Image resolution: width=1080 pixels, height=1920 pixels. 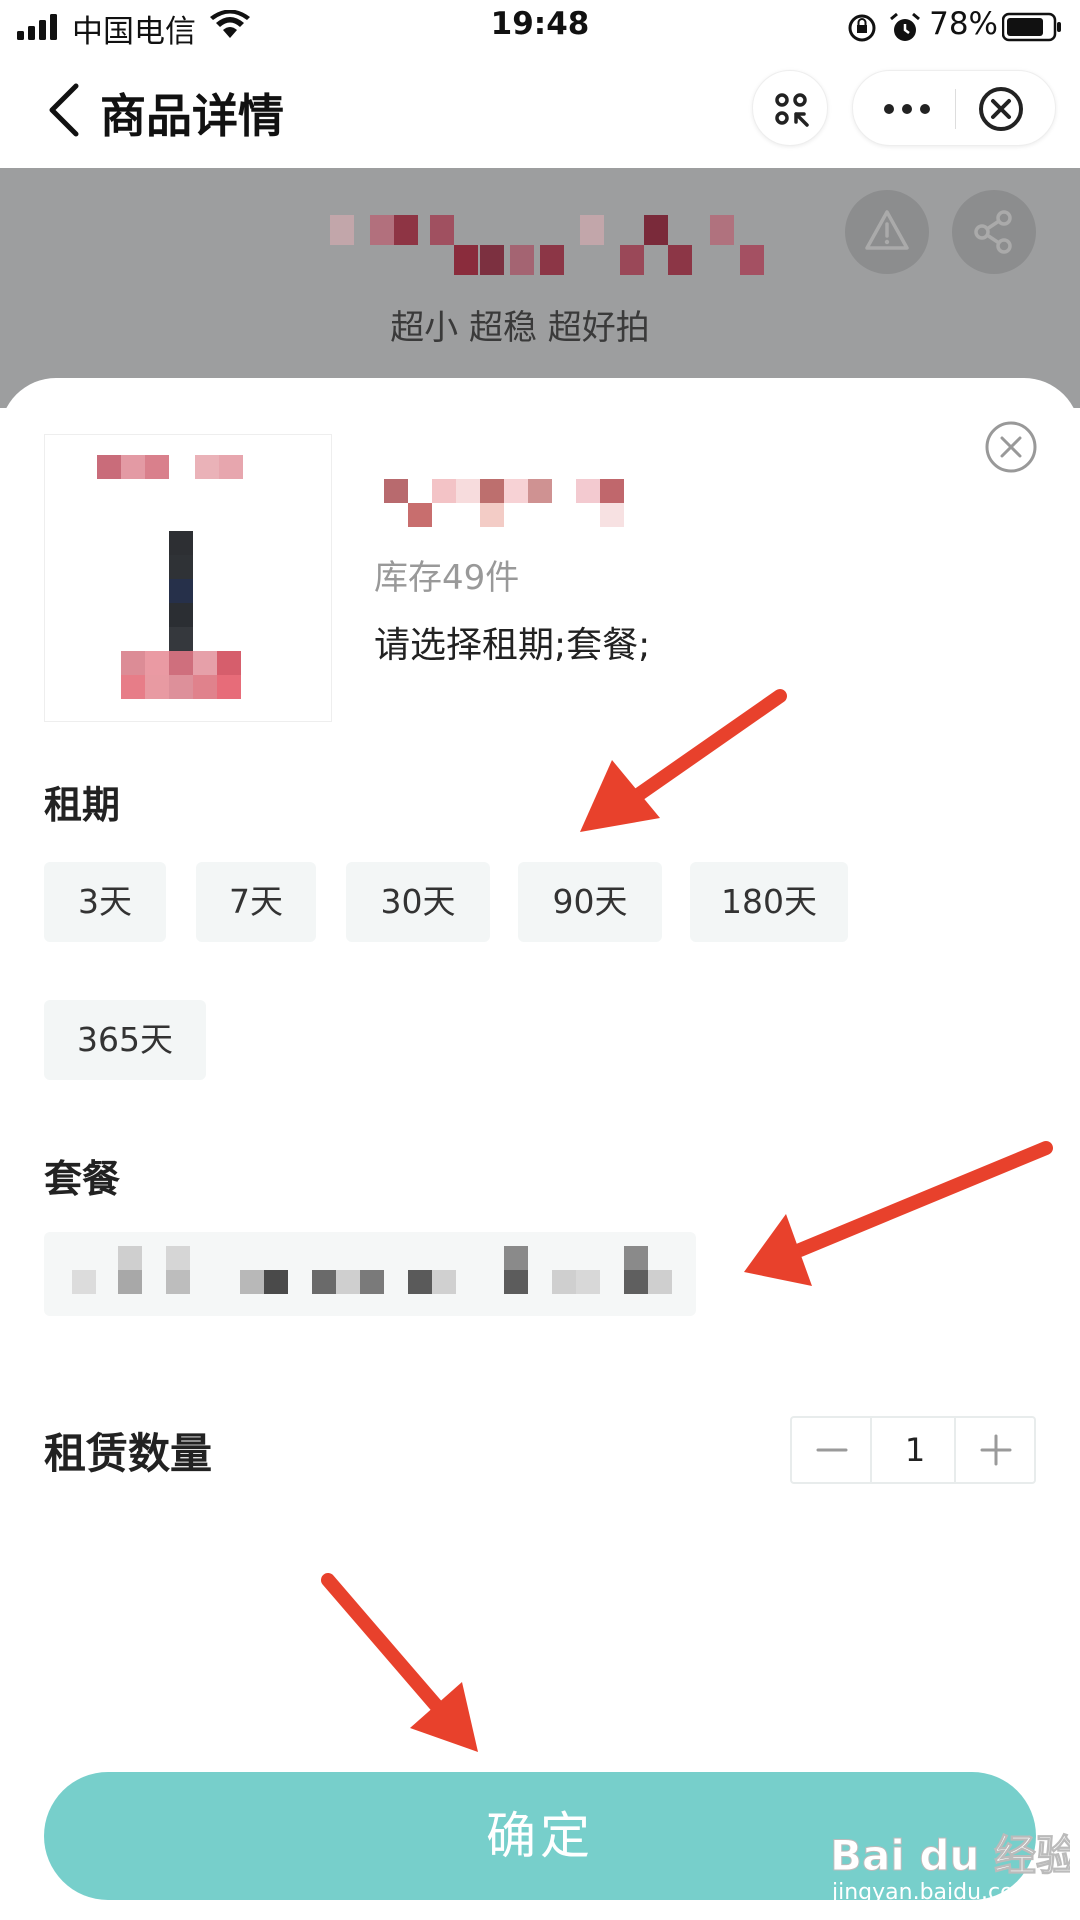 What do you see at coordinates (540, 111) in the screenshot?
I see `navigation-bar: 商品详情` at bounding box center [540, 111].